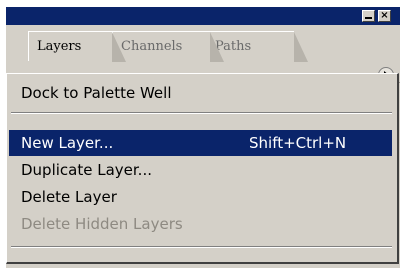  I want to click on menu-item-new-layer: New Layer... Shift+Ctrl+N, so click(200, 143).